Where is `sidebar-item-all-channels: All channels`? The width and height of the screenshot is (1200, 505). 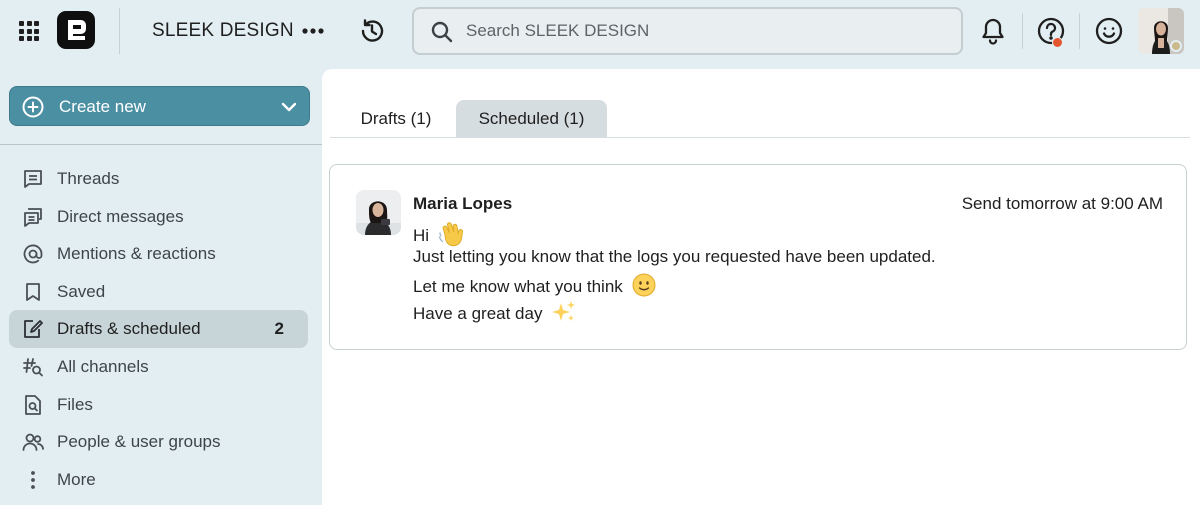 sidebar-item-all-channels: All channels is located at coordinates (158, 367).